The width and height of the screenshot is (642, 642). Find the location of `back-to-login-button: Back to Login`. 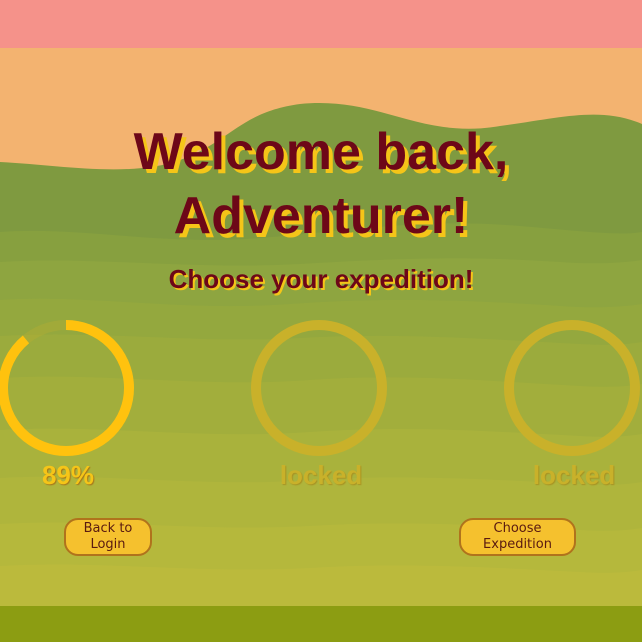

back-to-login-button: Back to Login is located at coordinates (108, 537).